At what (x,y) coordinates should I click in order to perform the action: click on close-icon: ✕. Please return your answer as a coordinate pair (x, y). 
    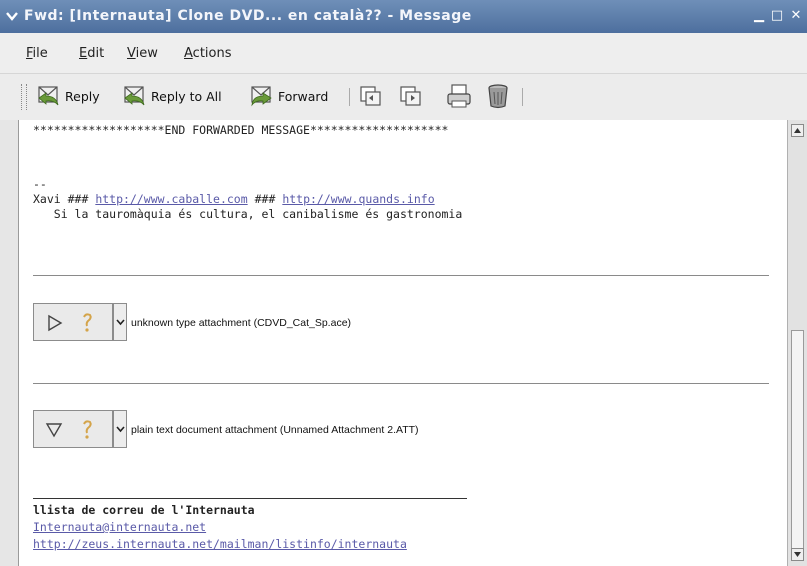
    Looking at the image, I should click on (796, 16).